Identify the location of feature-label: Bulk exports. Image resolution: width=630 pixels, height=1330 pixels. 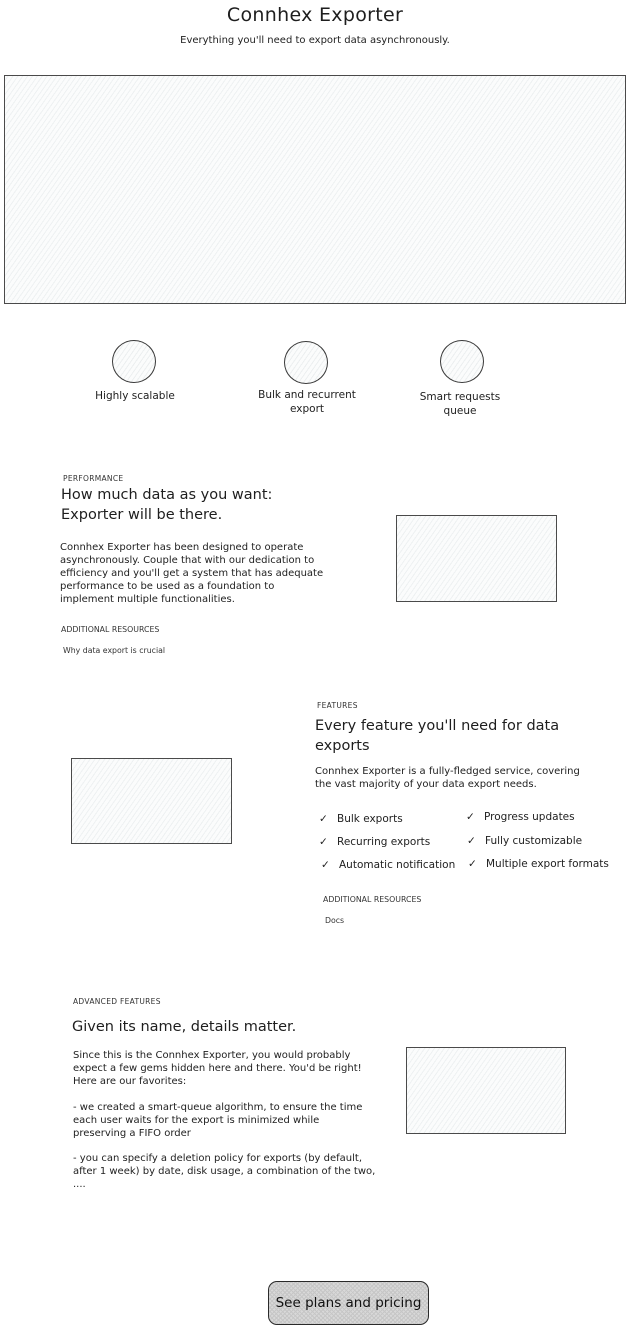
(370, 819).